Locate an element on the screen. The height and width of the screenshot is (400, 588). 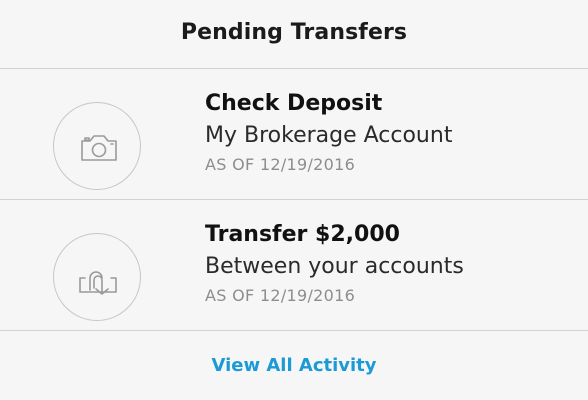
transfer-title: Check Deposit is located at coordinates (294, 103).